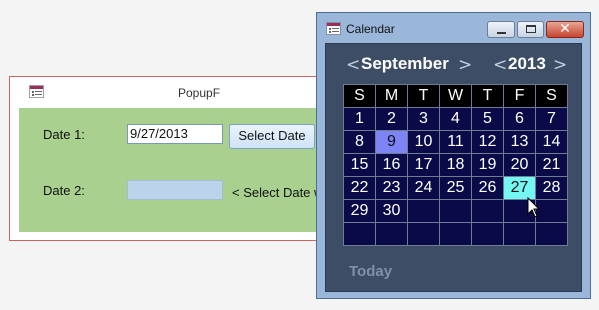 This screenshot has width=599, height=310. I want to click on close-icon: ✕, so click(565, 29).